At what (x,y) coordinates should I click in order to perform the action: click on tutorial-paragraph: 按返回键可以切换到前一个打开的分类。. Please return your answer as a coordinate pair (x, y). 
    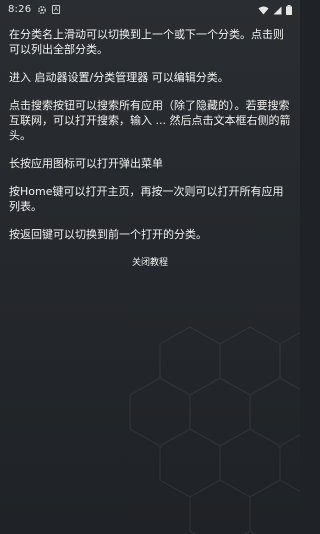
    Looking at the image, I should click on (108, 234).